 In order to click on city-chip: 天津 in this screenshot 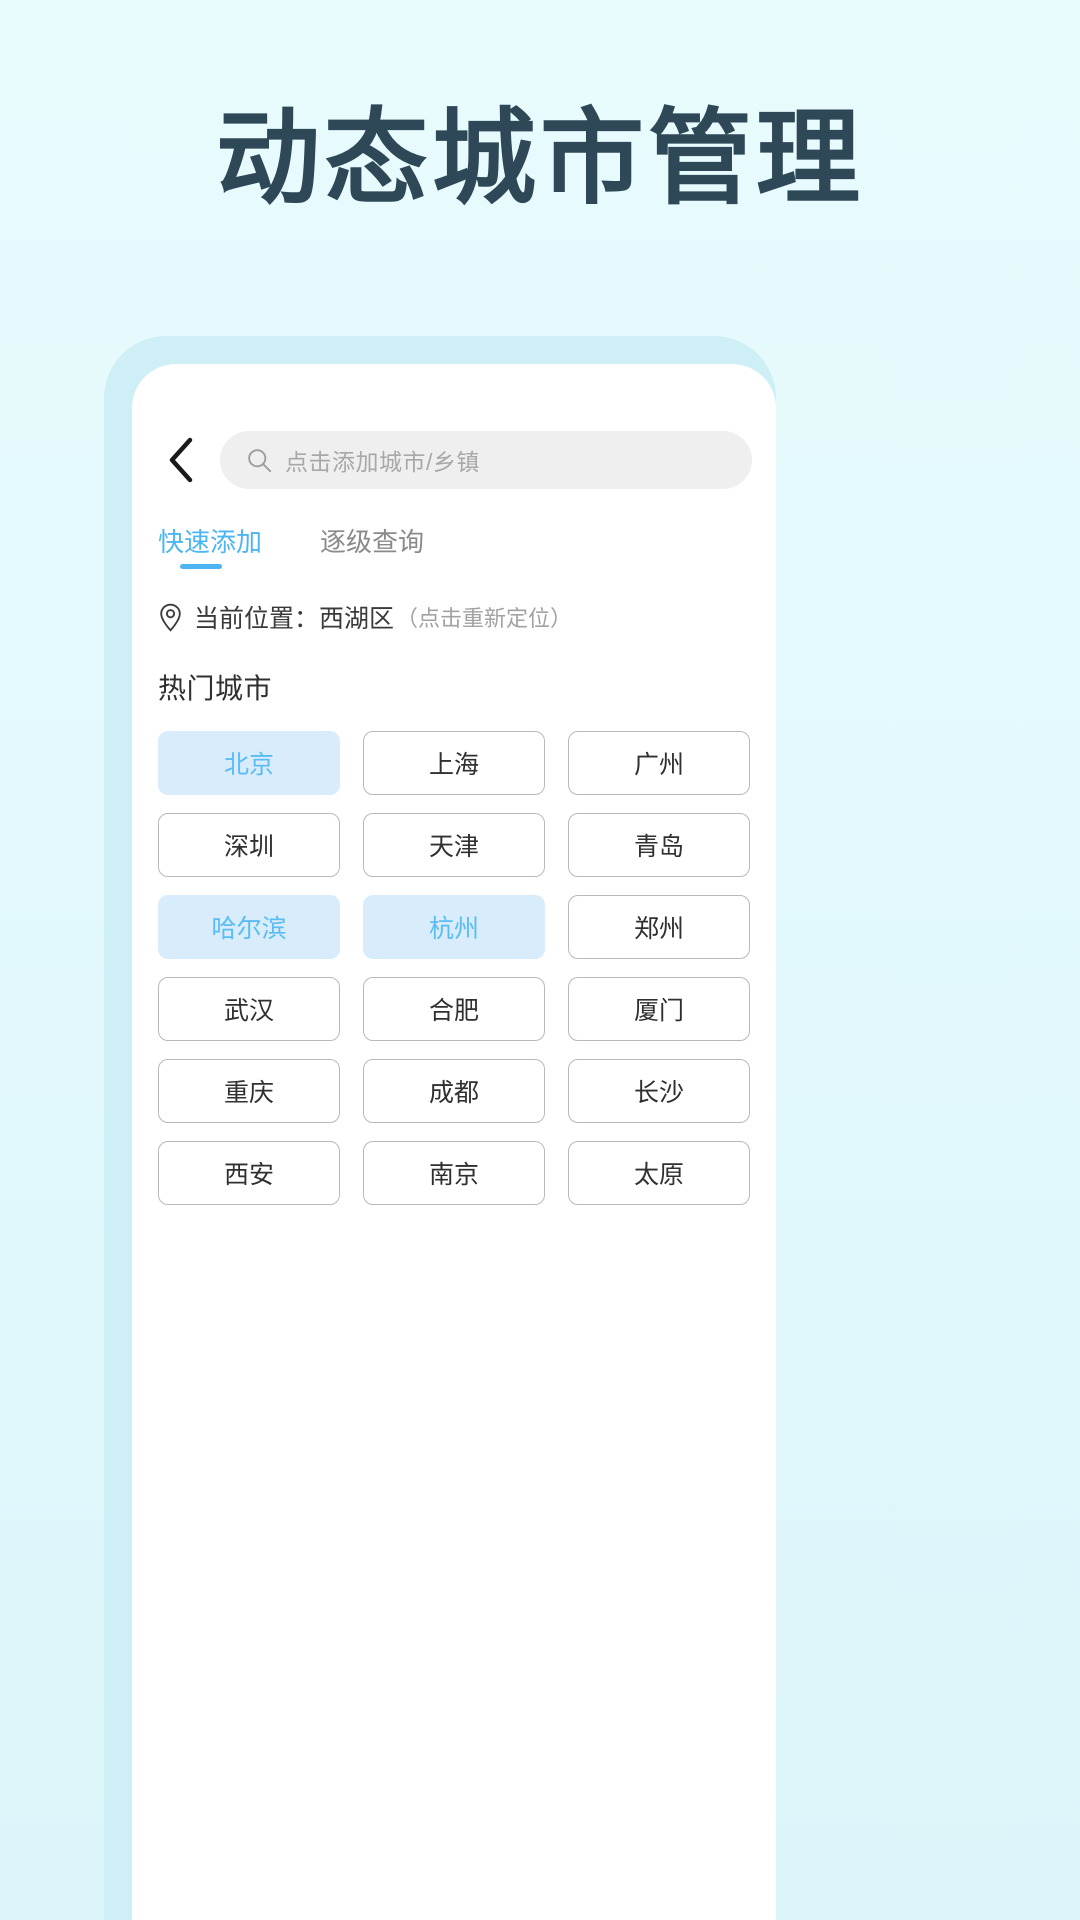, I will do `click(454, 845)`.